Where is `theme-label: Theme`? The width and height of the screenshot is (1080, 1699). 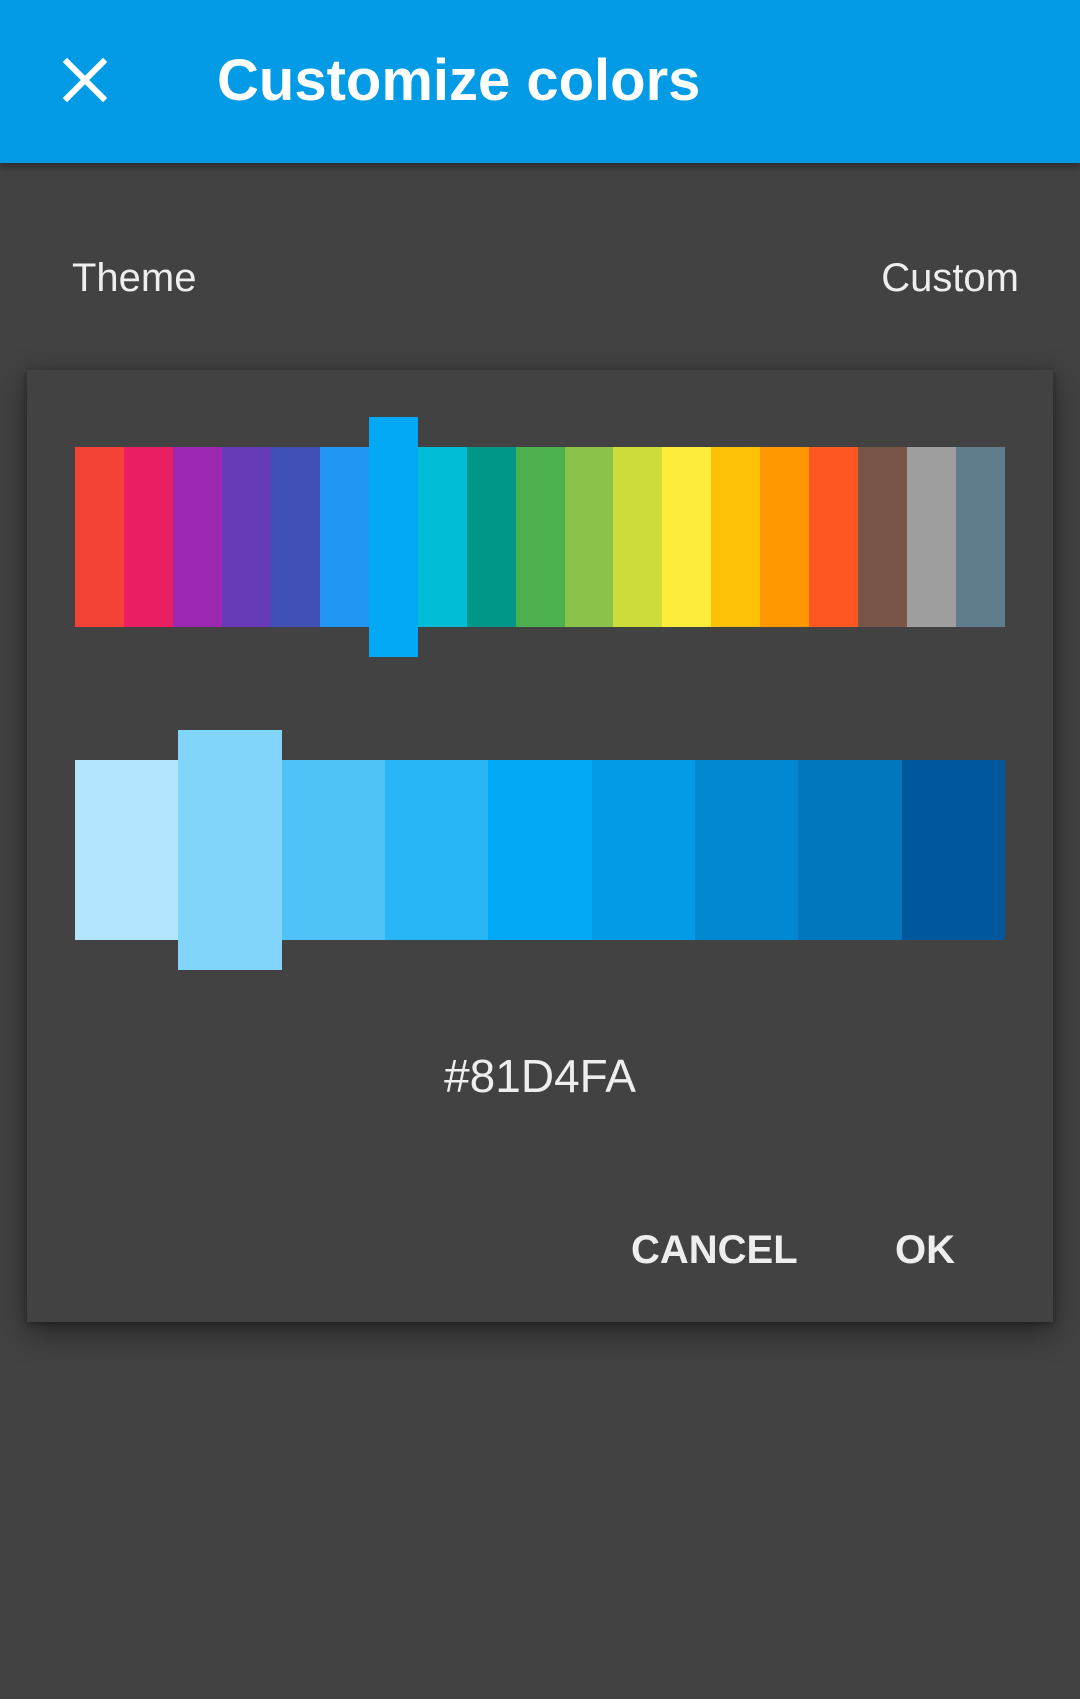 theme-label: Theme is located at coordinates (134, 278).